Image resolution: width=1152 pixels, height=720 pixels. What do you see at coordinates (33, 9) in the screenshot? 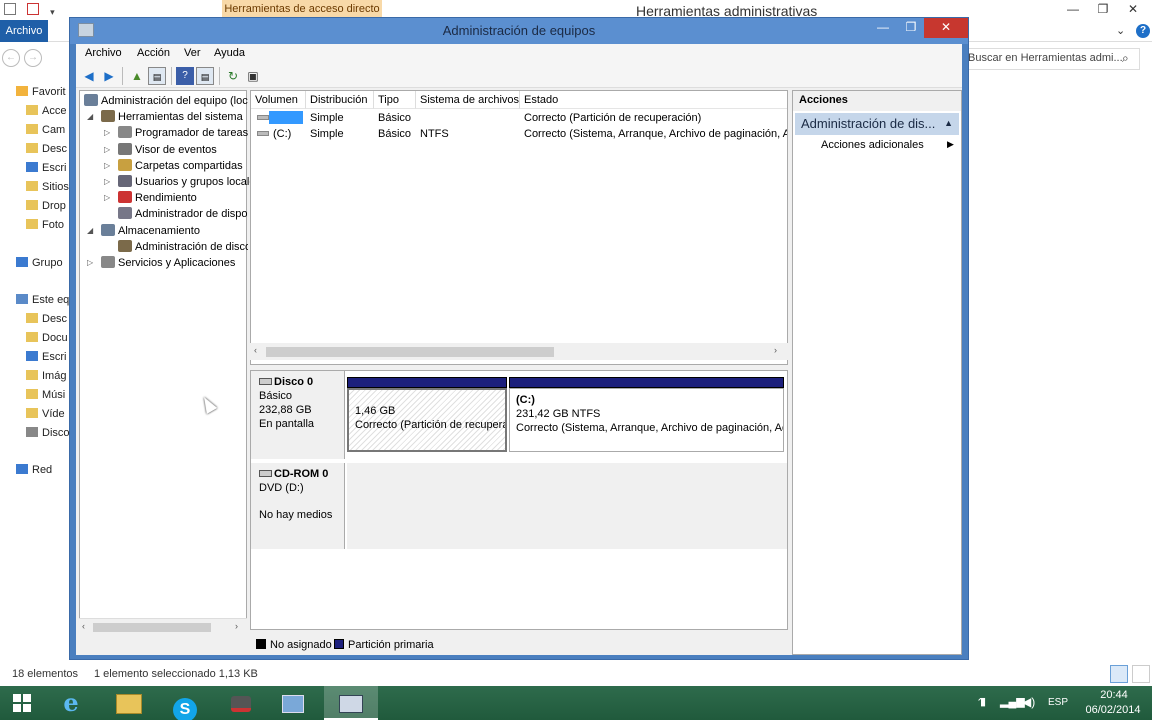
I see `new-folder-icon` at bounding box center [33, 9].